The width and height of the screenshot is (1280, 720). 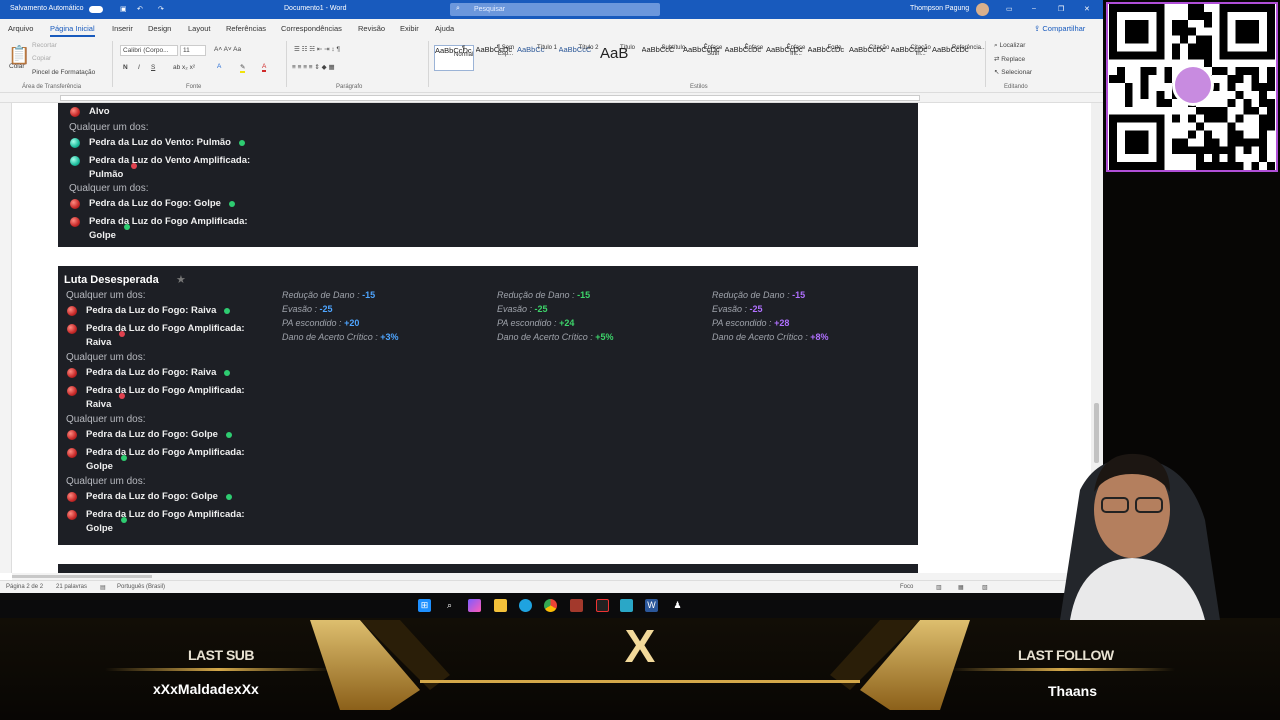 I want to click on style-6: AaBbCcDc Ênfase Sutil, so click(x=703, y=58).